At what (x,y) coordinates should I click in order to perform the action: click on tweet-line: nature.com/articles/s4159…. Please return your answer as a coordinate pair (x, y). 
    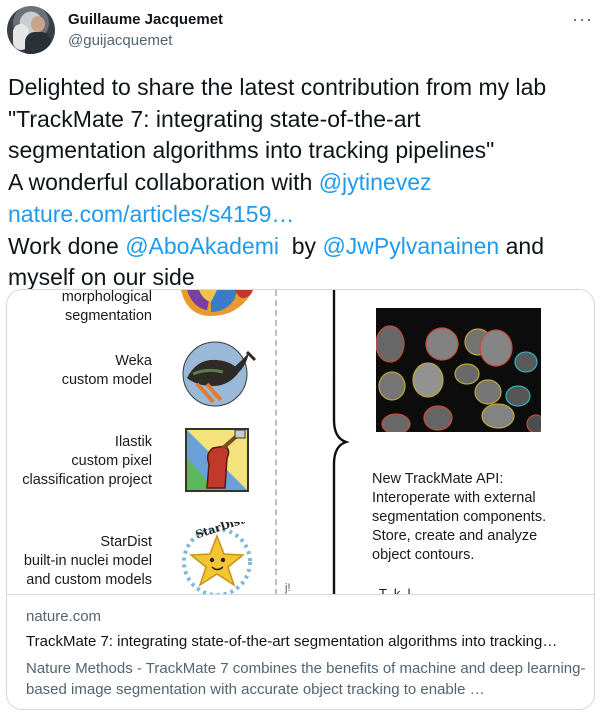
    Looking at the image, I should click on (303, 215).